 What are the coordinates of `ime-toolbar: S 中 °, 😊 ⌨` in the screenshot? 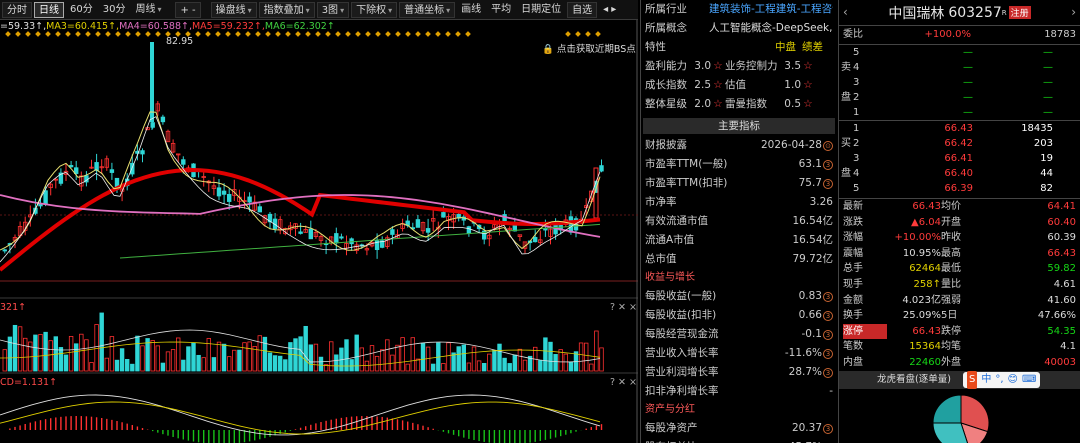 It's located at (1002, 379).